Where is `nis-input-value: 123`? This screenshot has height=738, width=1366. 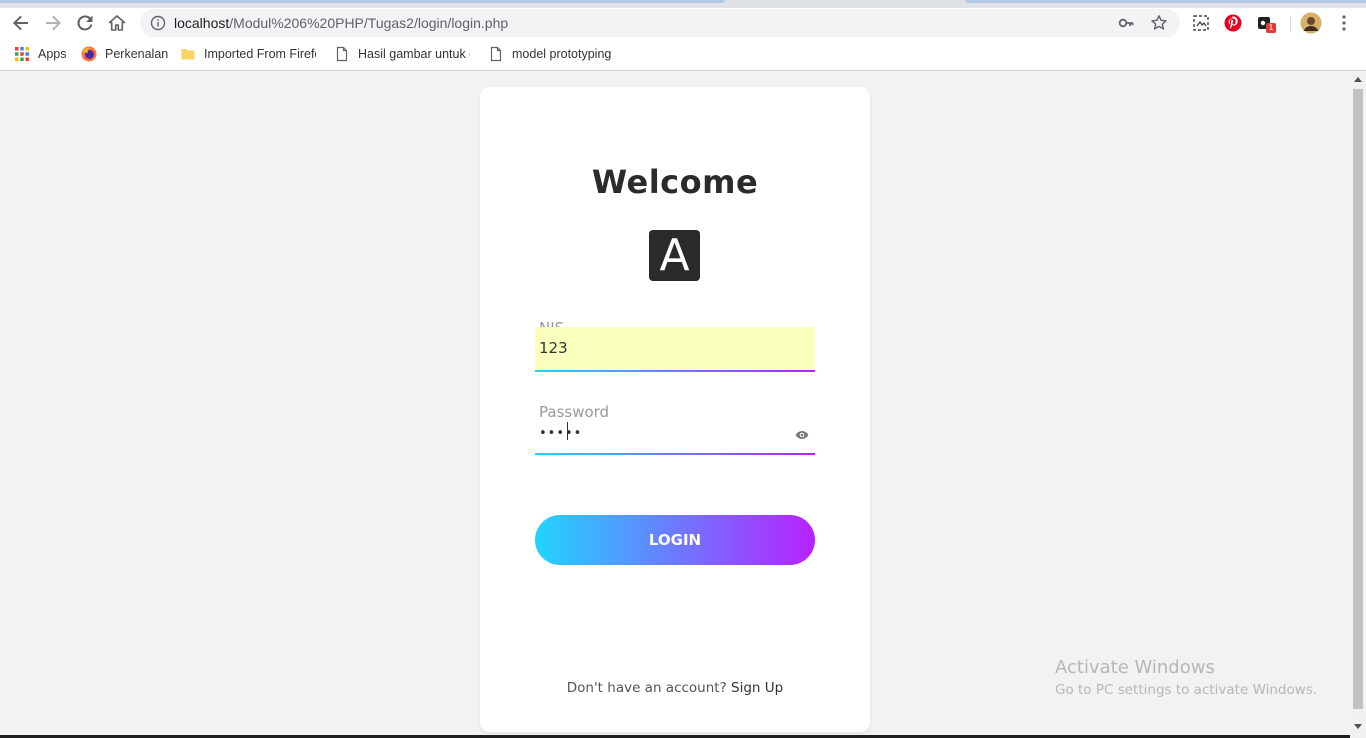 nis-input-value: 123 is located at coordinates (553, 348).